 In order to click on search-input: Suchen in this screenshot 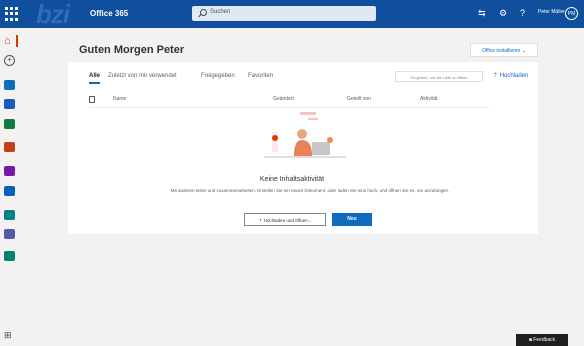, I will do `click(284, 13)`.